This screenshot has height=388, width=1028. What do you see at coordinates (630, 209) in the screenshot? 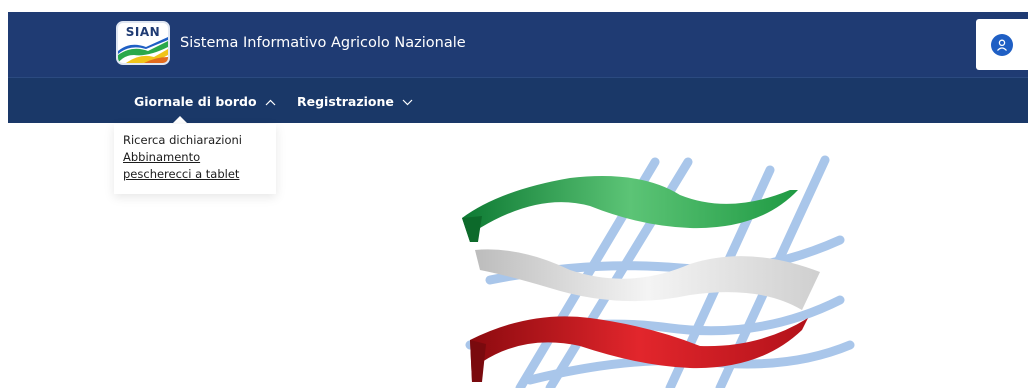
I see `green-ribbon` at bounding box center [630, 209].